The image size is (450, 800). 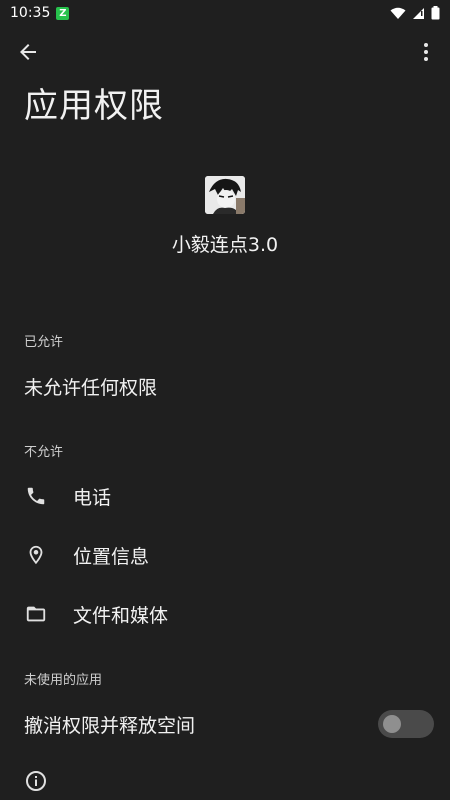 What do you see at coordinates (36, 496) in the screenshot?
I see `phone-icon` at bounding box center [36, 496].